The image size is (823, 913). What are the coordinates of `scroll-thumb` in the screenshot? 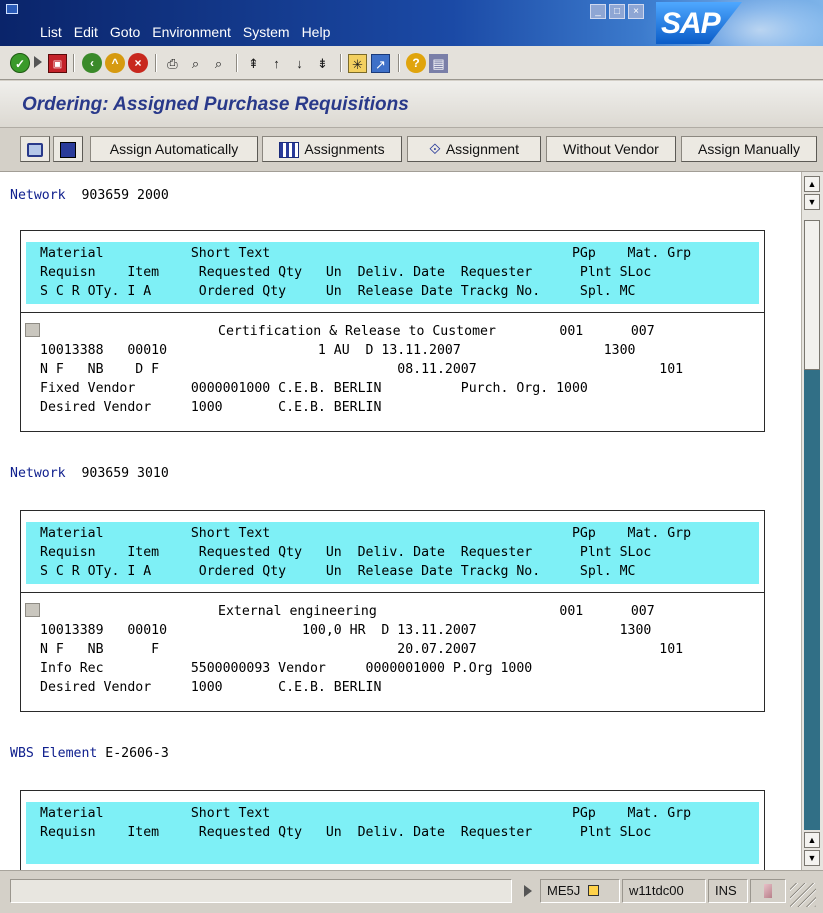 It's located at (812, 295).